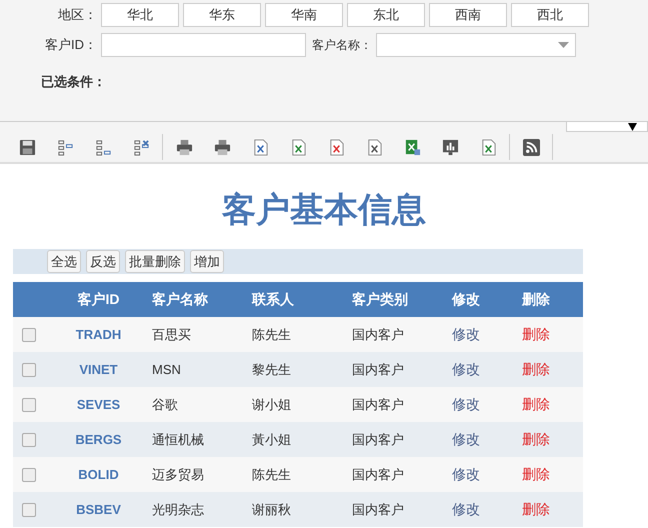 The height and width of the screenshot is (528, 648). I want to click on table-cell: 百思买, so click(171, 335).